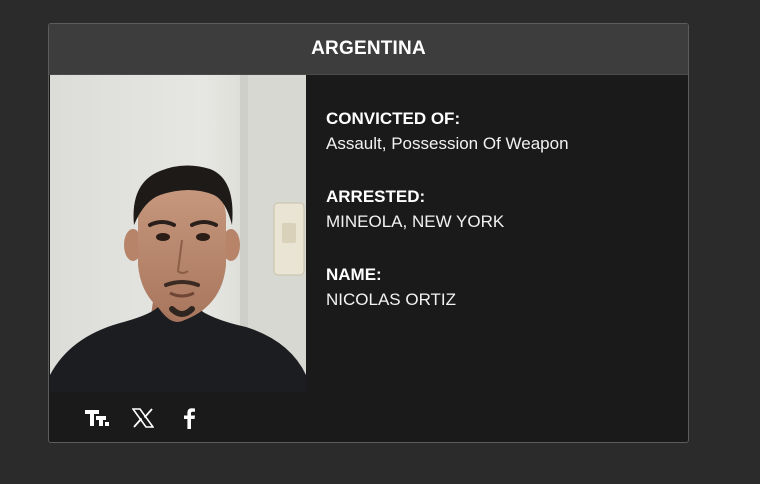 The image size is (760, 484). What do you see at coordinates (354, 274) in the screenshot?
I see `name-label: NAME:` at bounding box center [354, 274].